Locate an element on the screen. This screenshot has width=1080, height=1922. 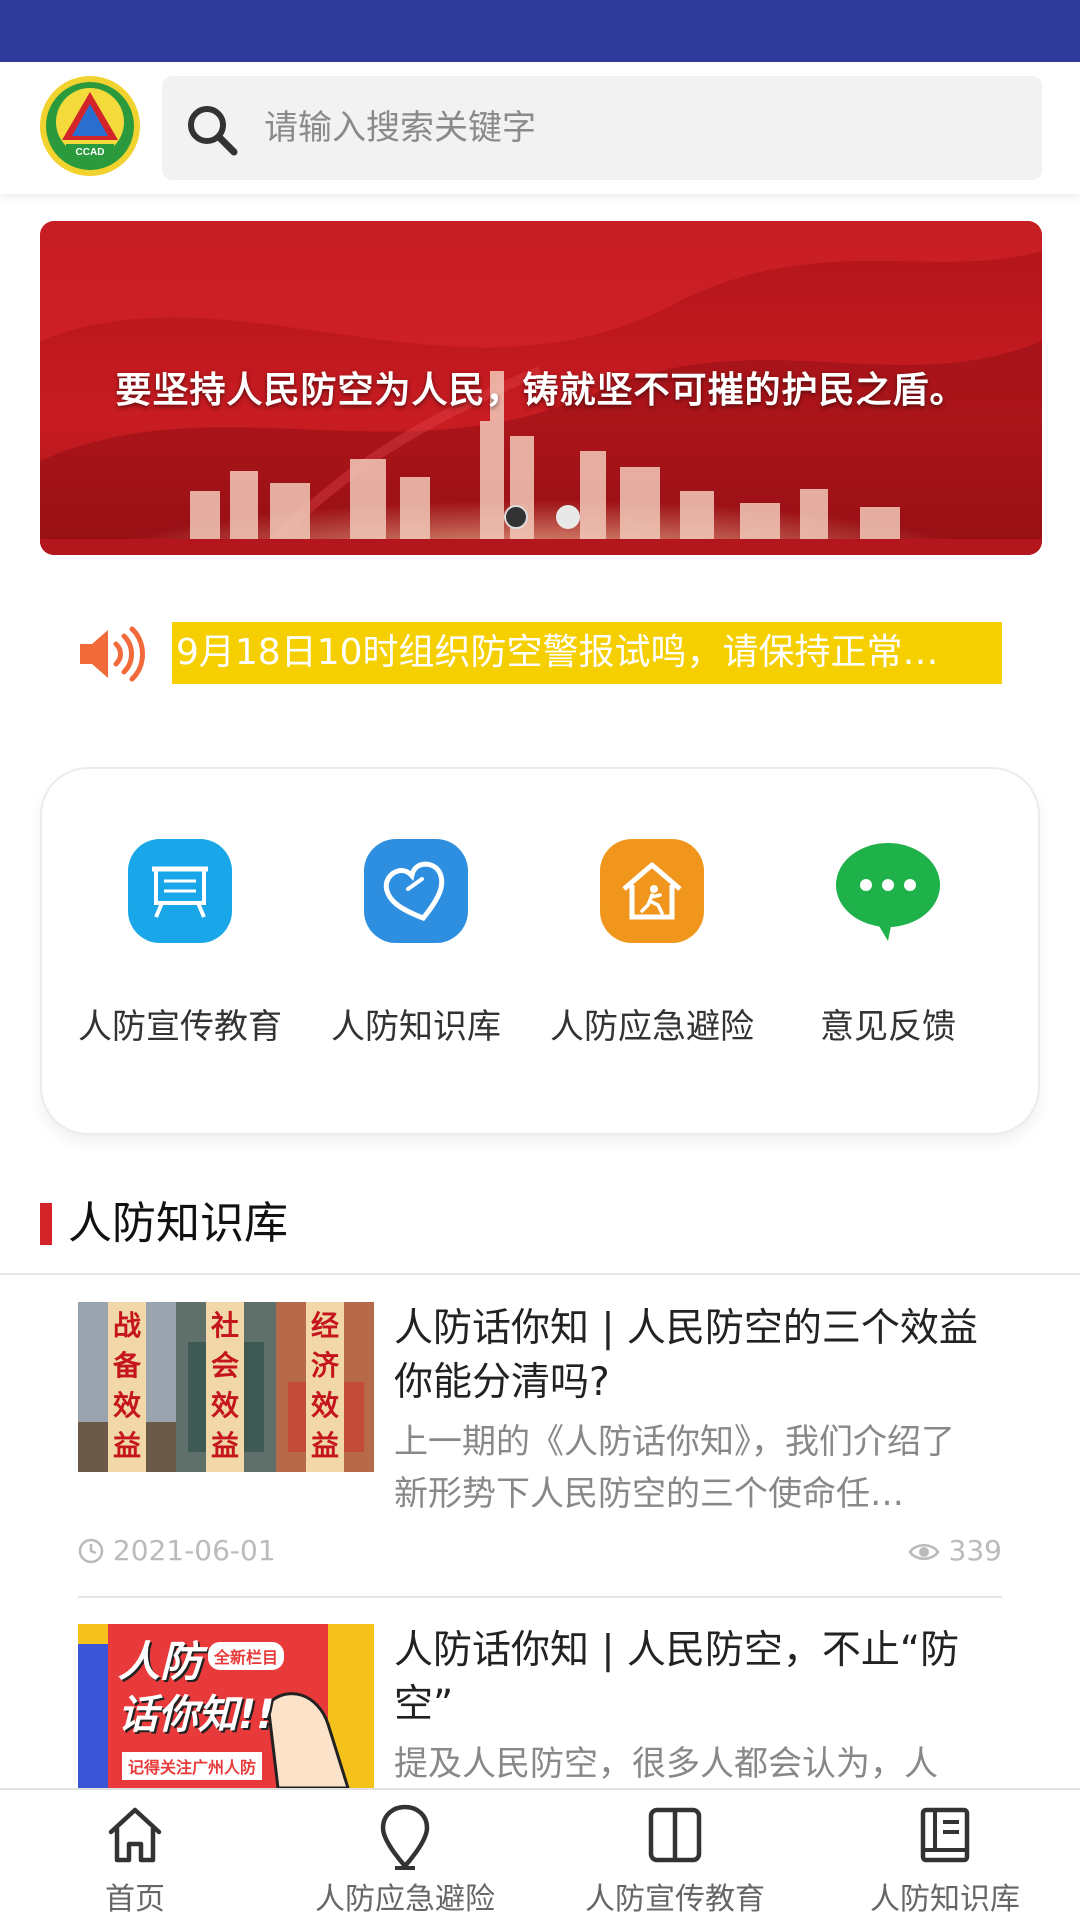
entry-label: 意见反馈 is located at coordinates (888, 1027).